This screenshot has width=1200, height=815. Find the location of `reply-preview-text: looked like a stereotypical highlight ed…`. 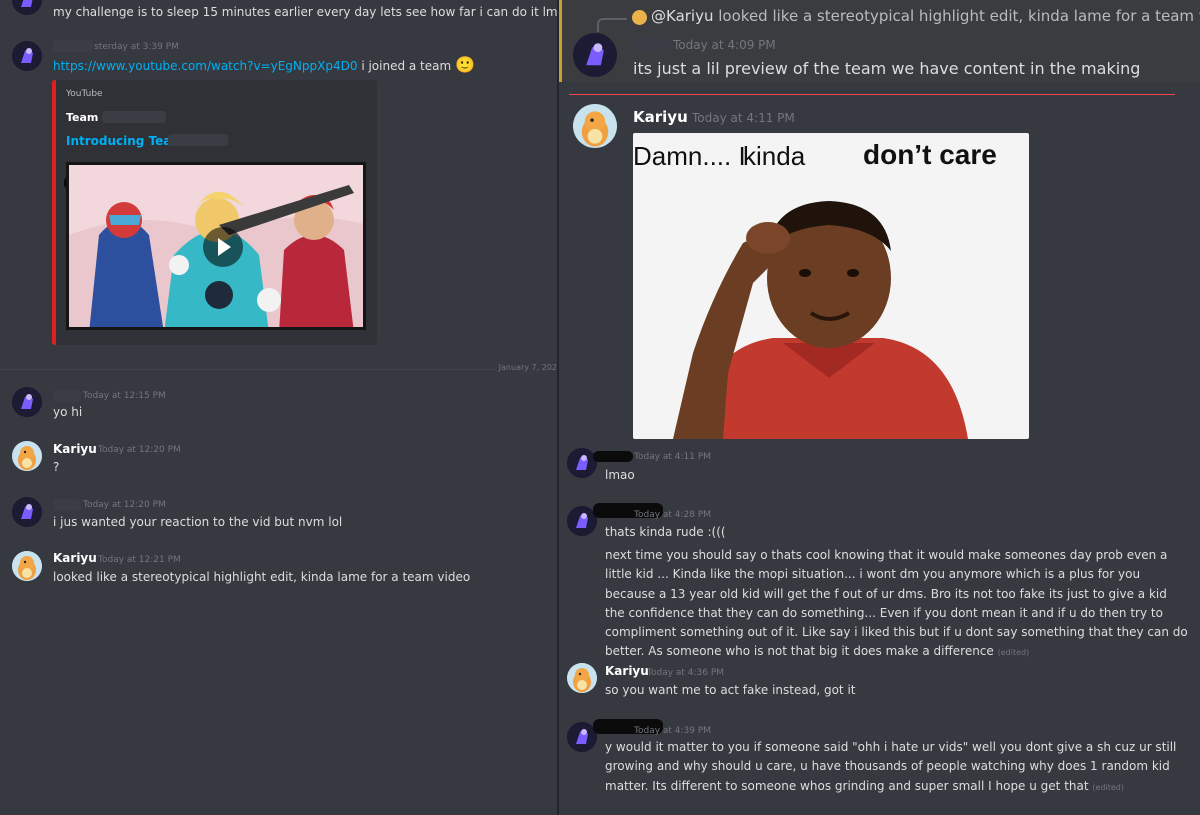

reply-preview-text: looked like a stereotypical highlight ed… is located at coordinates (959, 16).